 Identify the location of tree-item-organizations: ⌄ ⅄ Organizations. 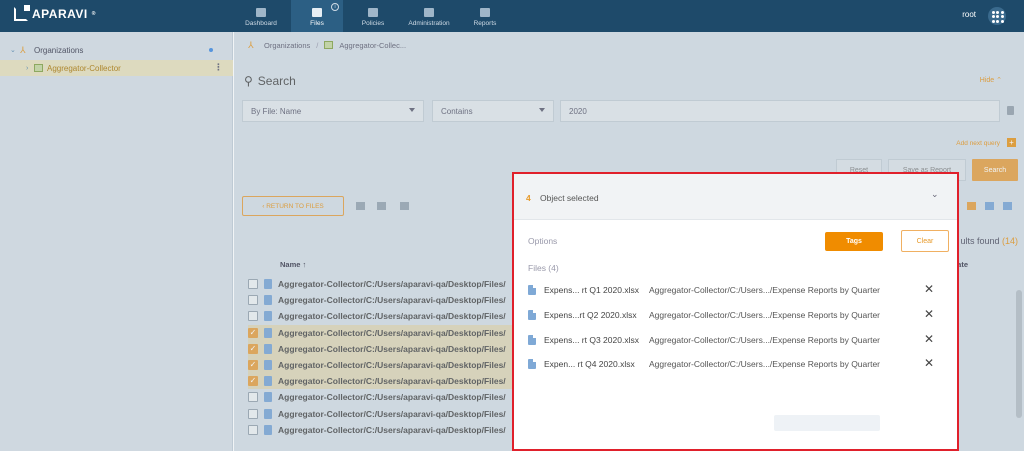
(116, 50).